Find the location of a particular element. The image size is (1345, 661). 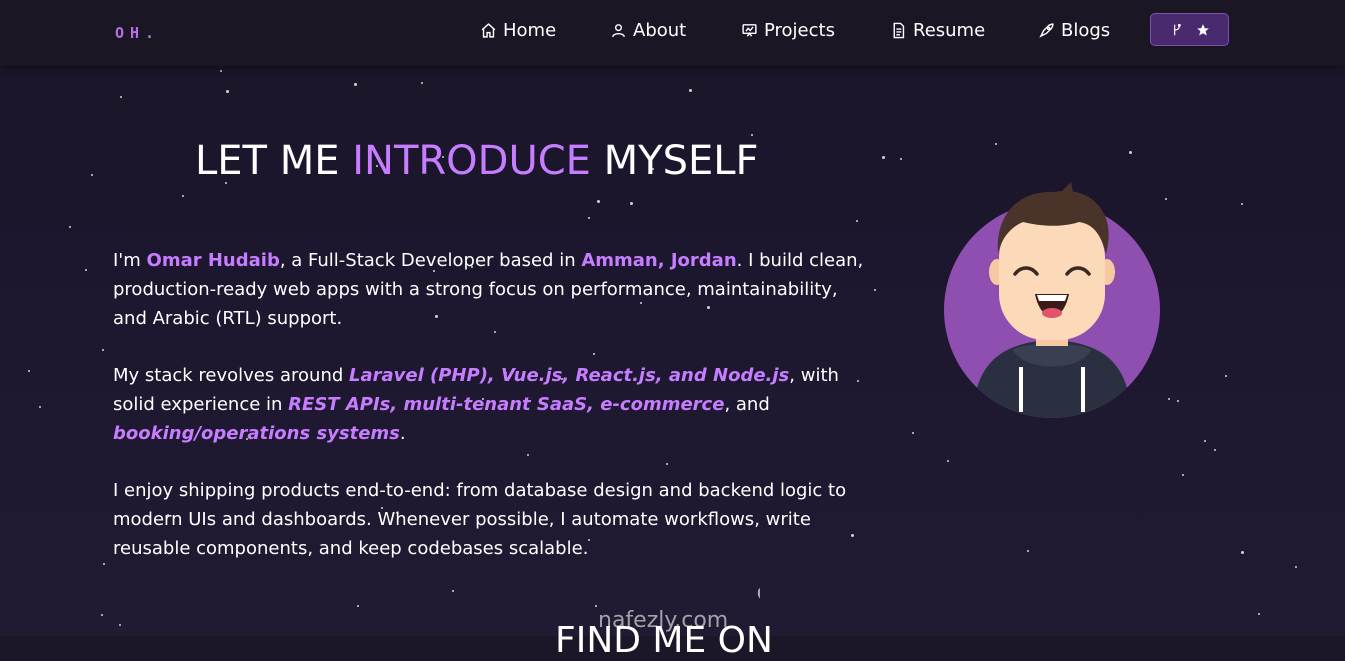

intro-heading: LET ME INTRODUCE MYSELF is located at coordinates (477, 161).